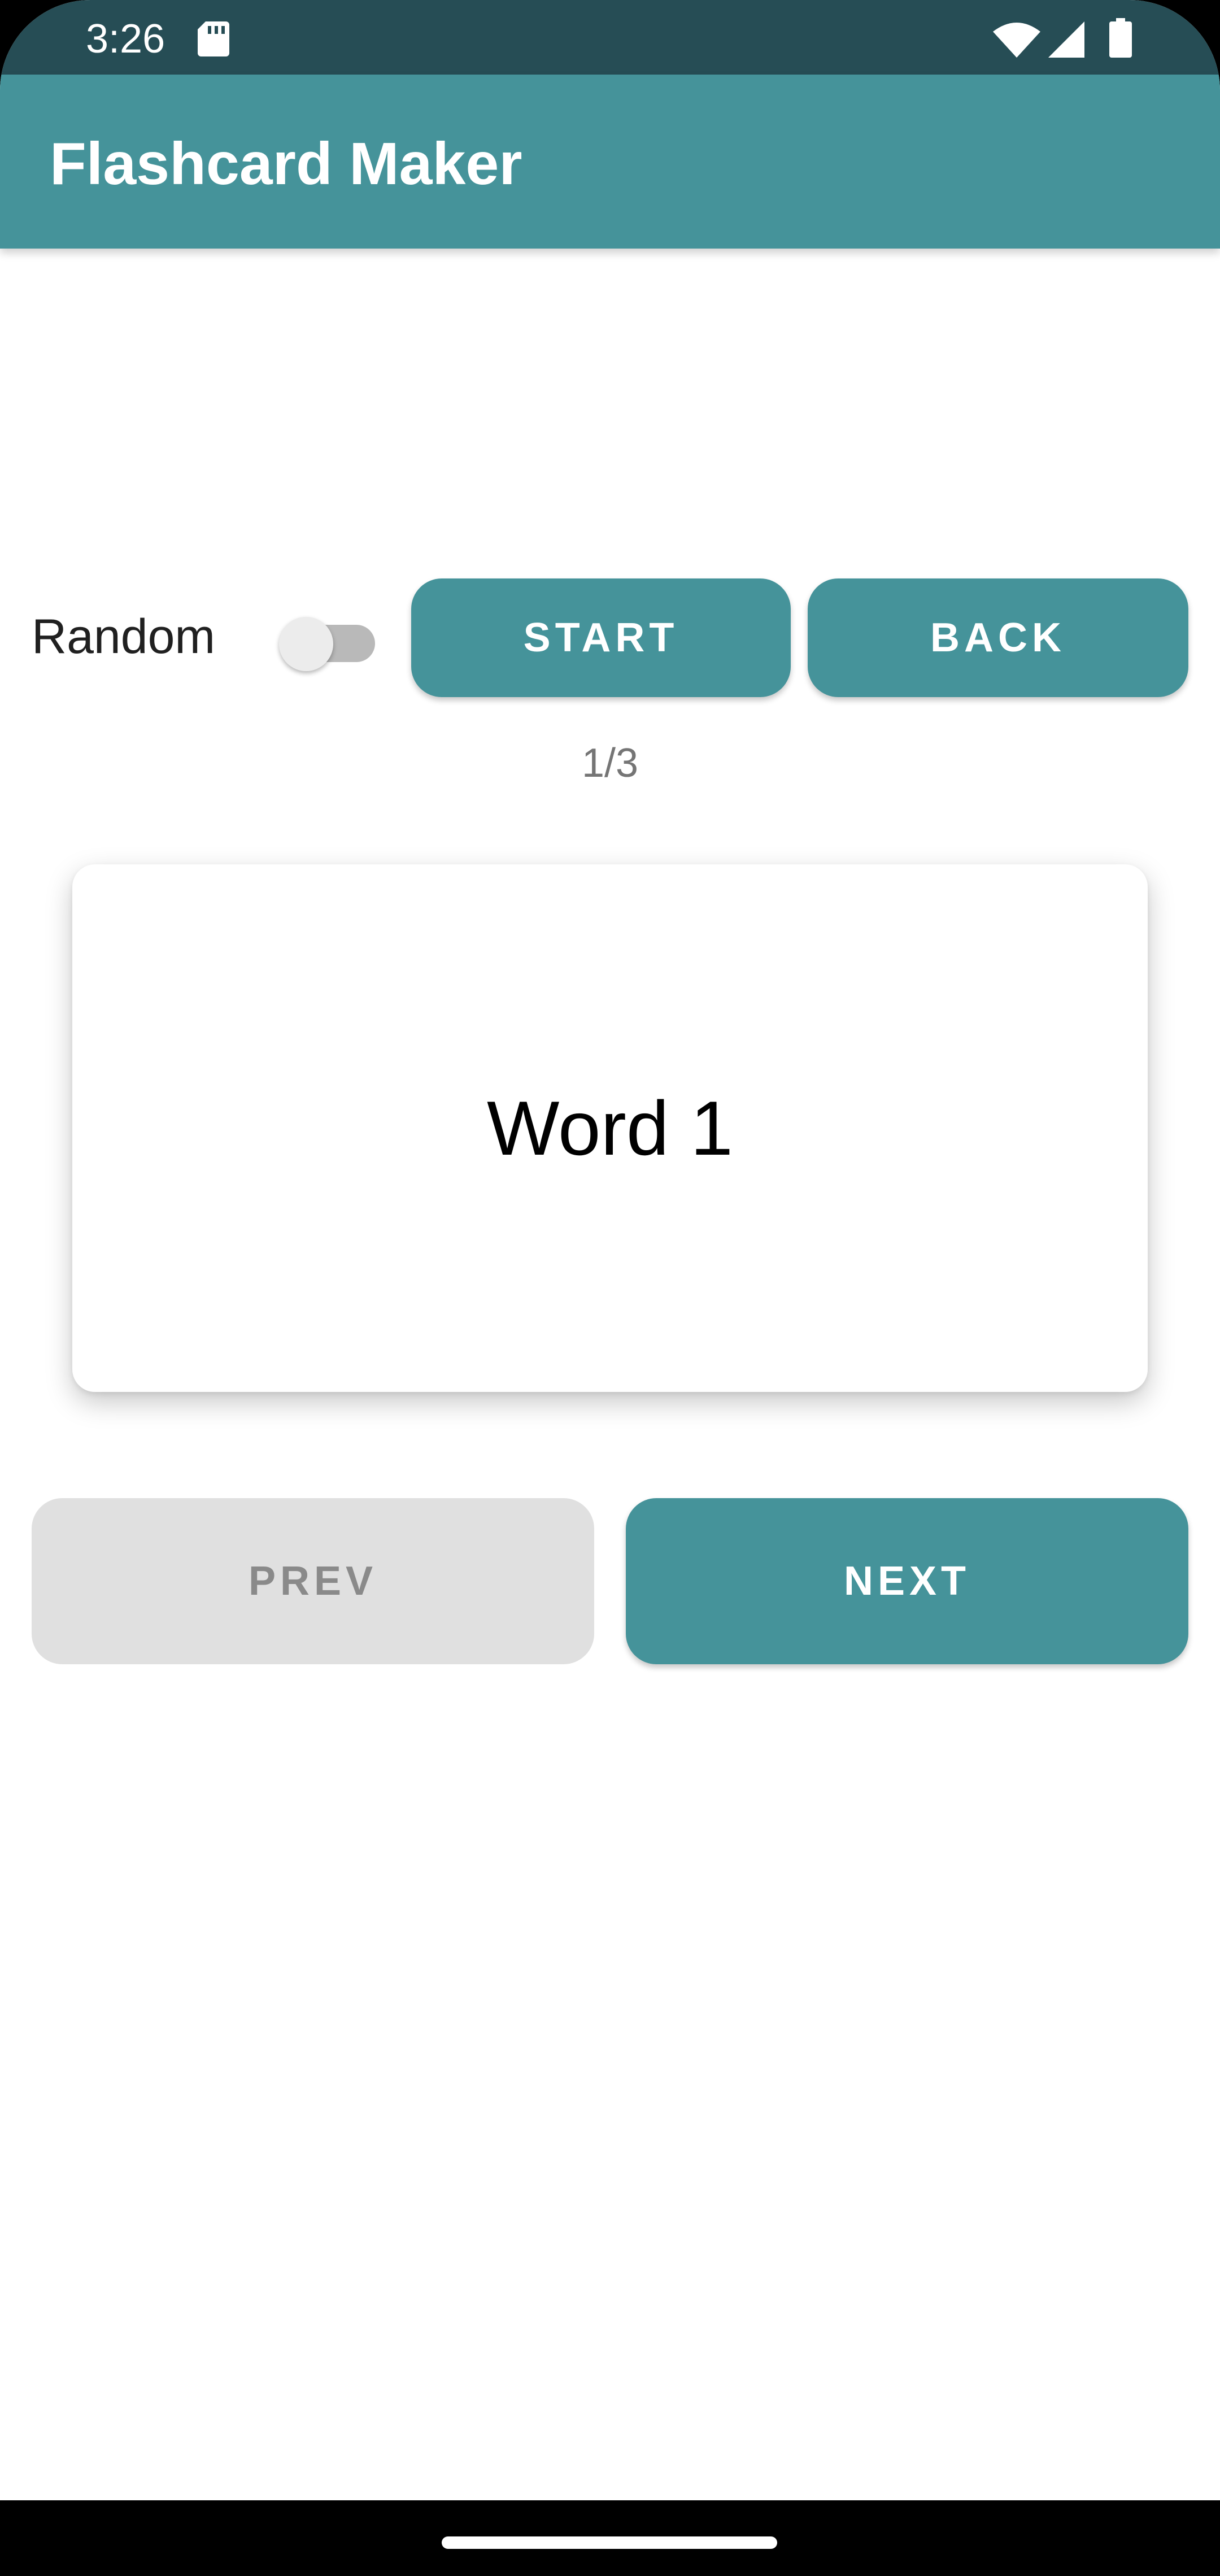  I want to click on toggle-thumb, so click(306, 644).